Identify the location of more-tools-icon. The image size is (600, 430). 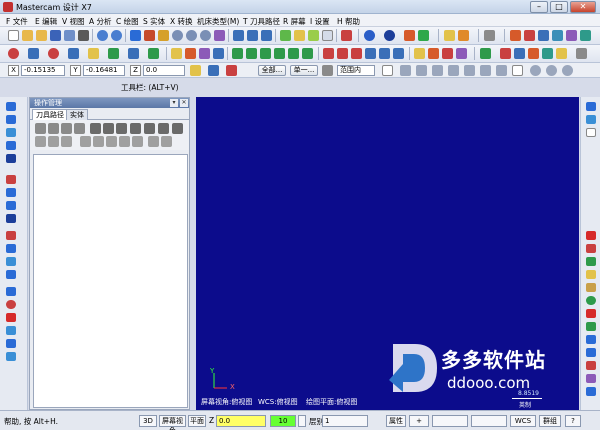
(581, 53).